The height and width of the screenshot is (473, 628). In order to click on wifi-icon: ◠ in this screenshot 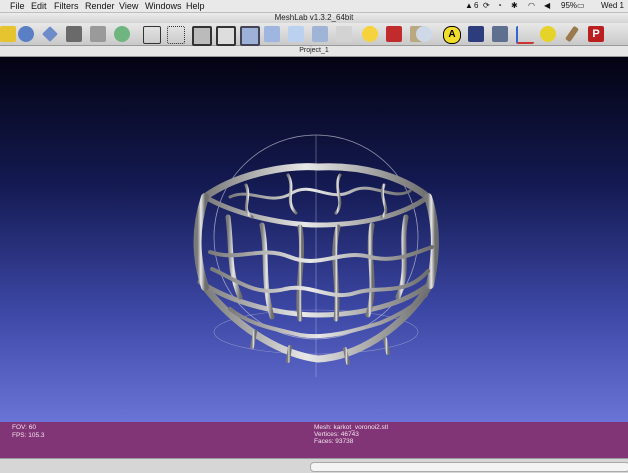, I will do `click(531, 6)`.